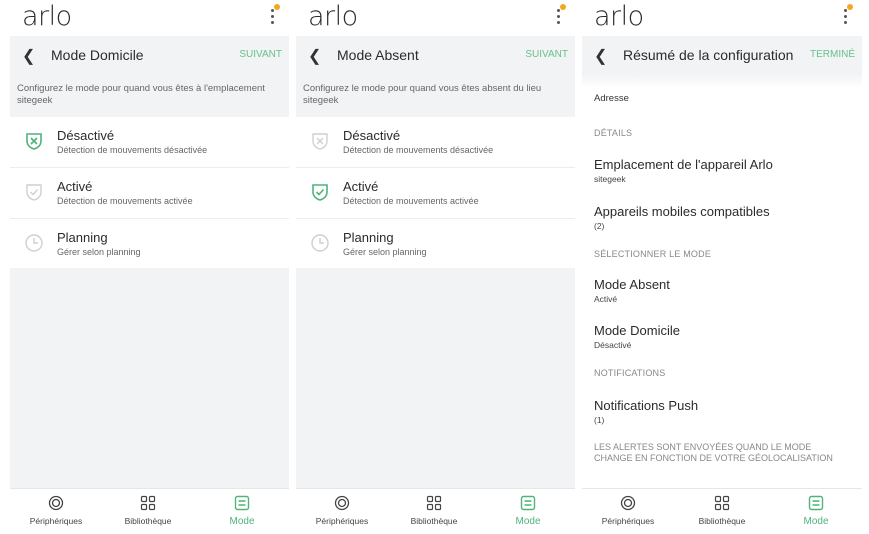 The width and height of the screenshot is (869, 534). I want to click on nav-bar: ❮ Mode Absent SUIVANT, so click(435, 55).